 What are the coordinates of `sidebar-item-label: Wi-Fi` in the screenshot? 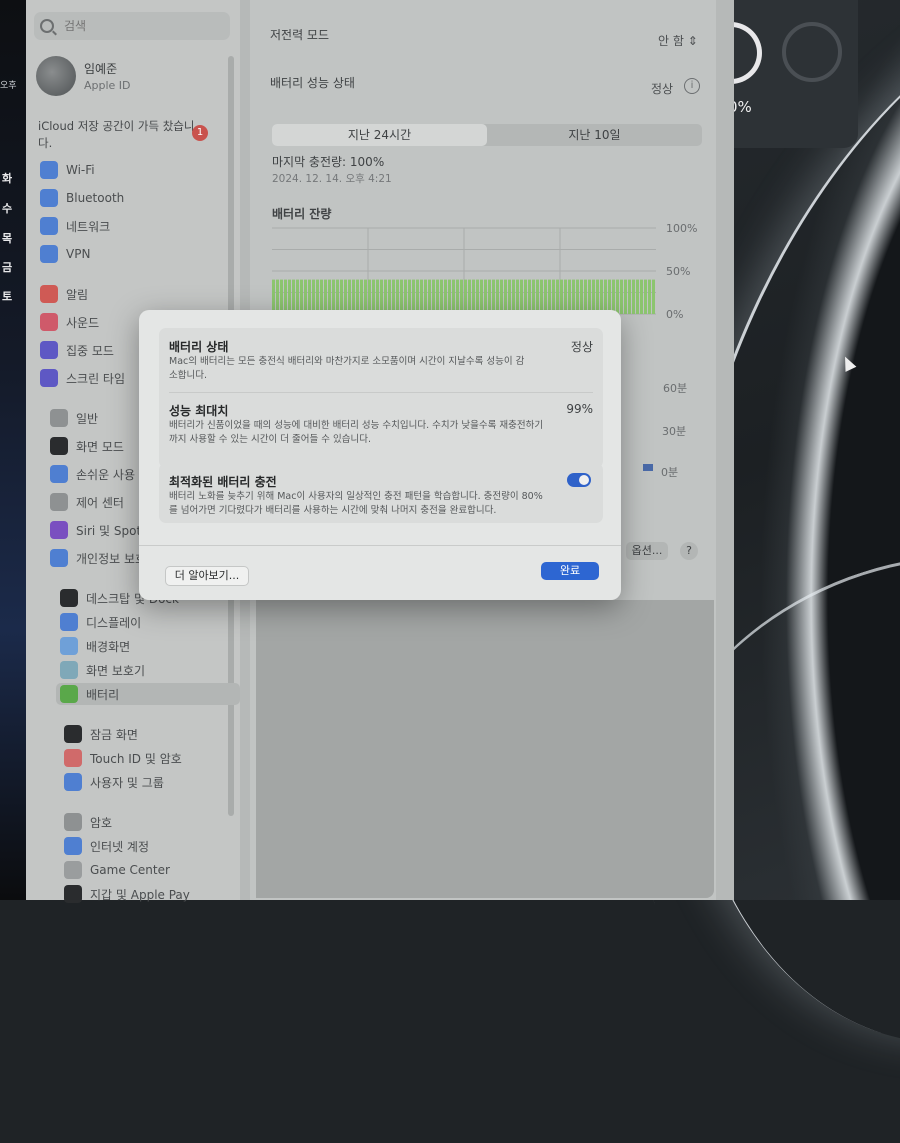 It's located at (80, 170).